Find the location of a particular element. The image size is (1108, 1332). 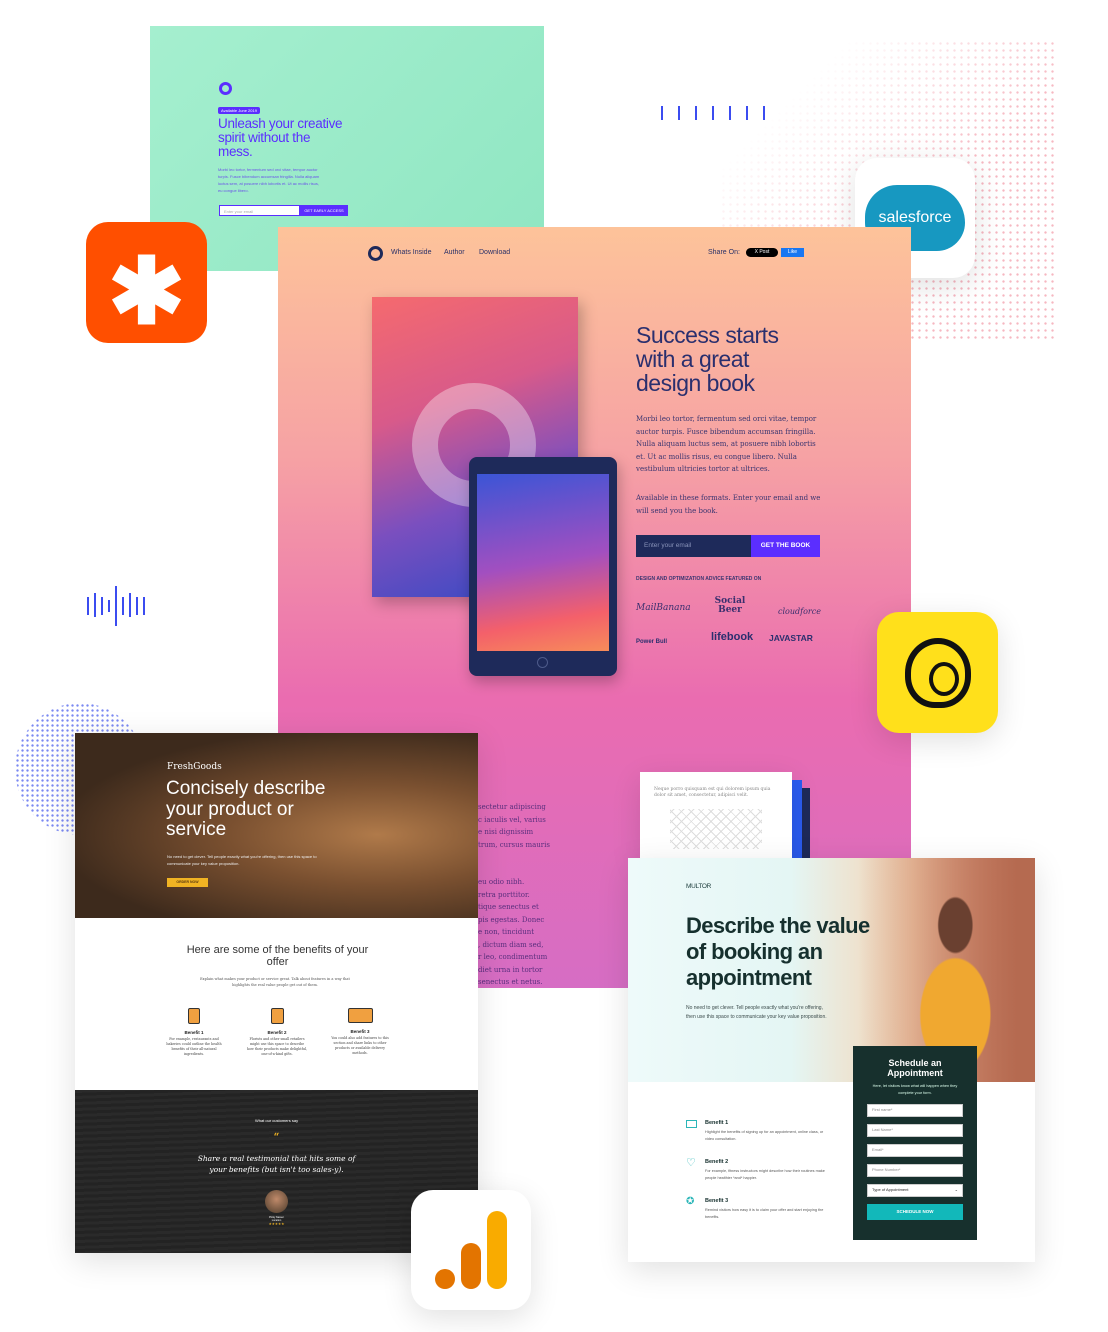

select-value: Type of Appointment is located at coordinates (890, 1189).